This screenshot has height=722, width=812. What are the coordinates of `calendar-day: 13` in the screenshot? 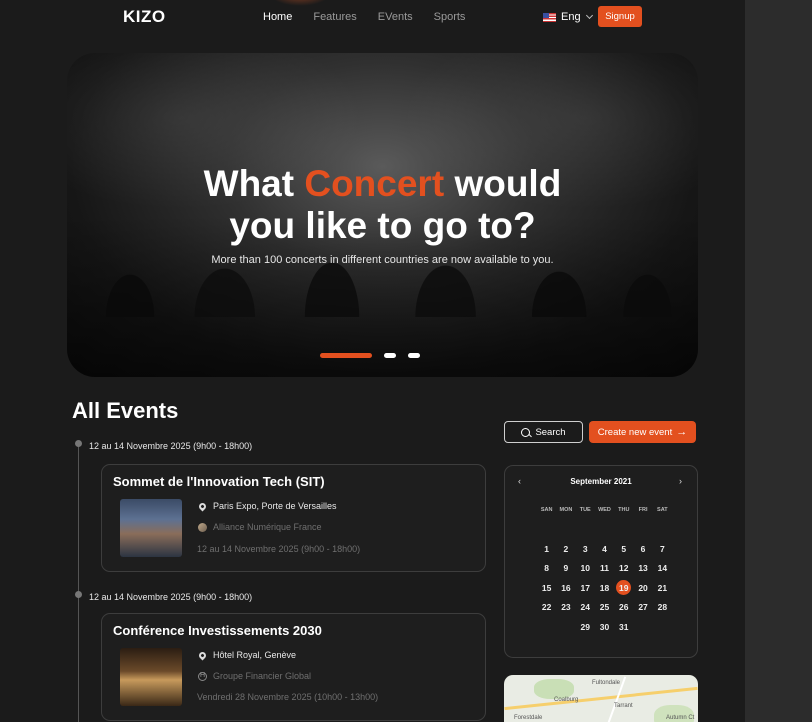 It's located at (642, 568).